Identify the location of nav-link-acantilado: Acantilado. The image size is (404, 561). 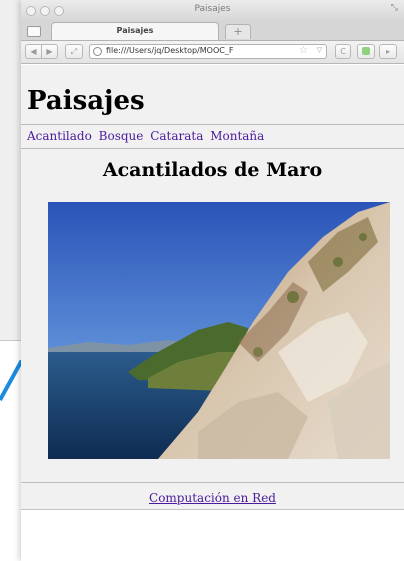
(59, 136).